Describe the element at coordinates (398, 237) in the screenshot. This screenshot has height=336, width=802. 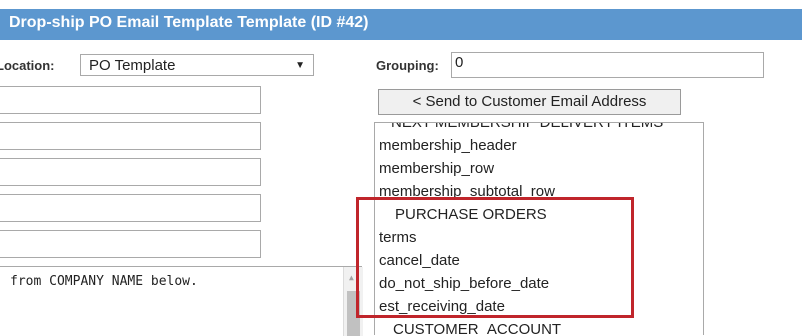
I see `list-item: terms` at that location.